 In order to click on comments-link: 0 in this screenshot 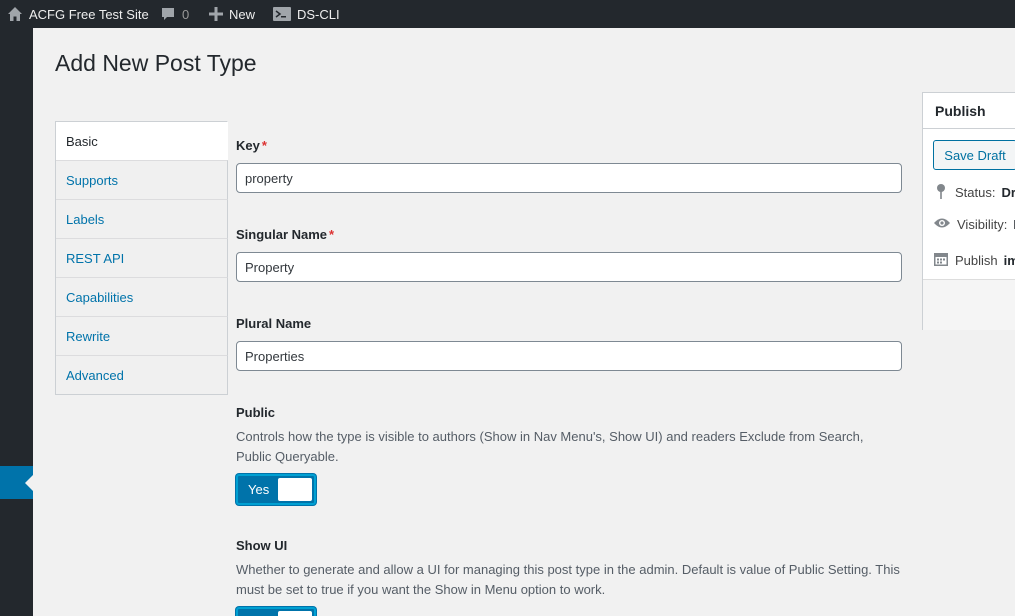, I will do `click(174, 14)`.